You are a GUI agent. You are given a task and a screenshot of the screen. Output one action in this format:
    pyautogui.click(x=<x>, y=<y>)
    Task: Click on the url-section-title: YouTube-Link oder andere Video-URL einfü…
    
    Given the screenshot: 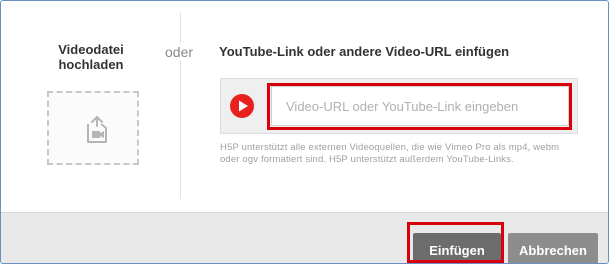 What is the action you would take?
    pyautogui.click(x=364, y=51)
    